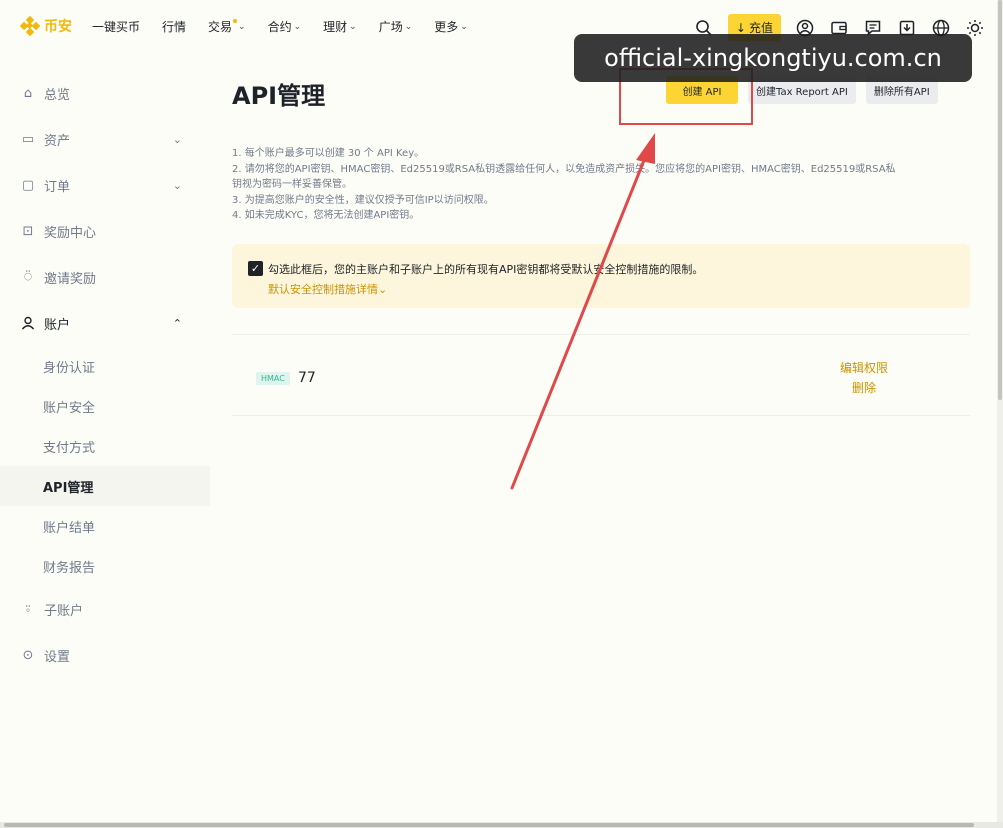  I want to click on sidebar-subitem-api-management: API管理, so click(105, 486).